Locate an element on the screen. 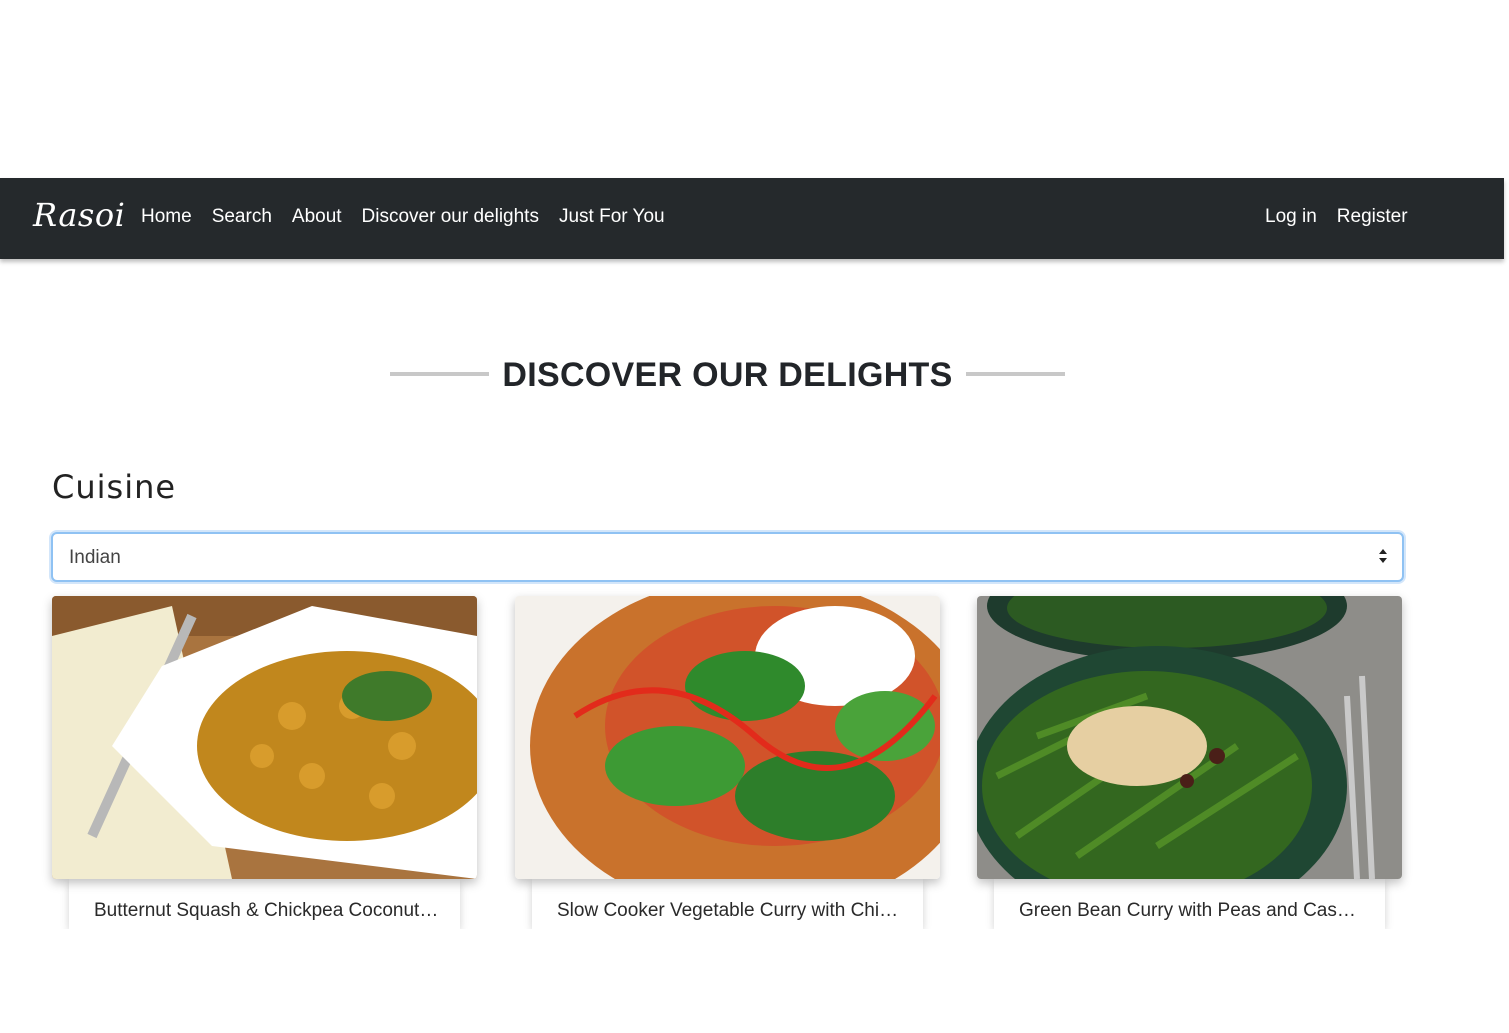 The width and height of the screenshot is (1509, 1033). login-link: Log in is located at coordinates (1291, 217).